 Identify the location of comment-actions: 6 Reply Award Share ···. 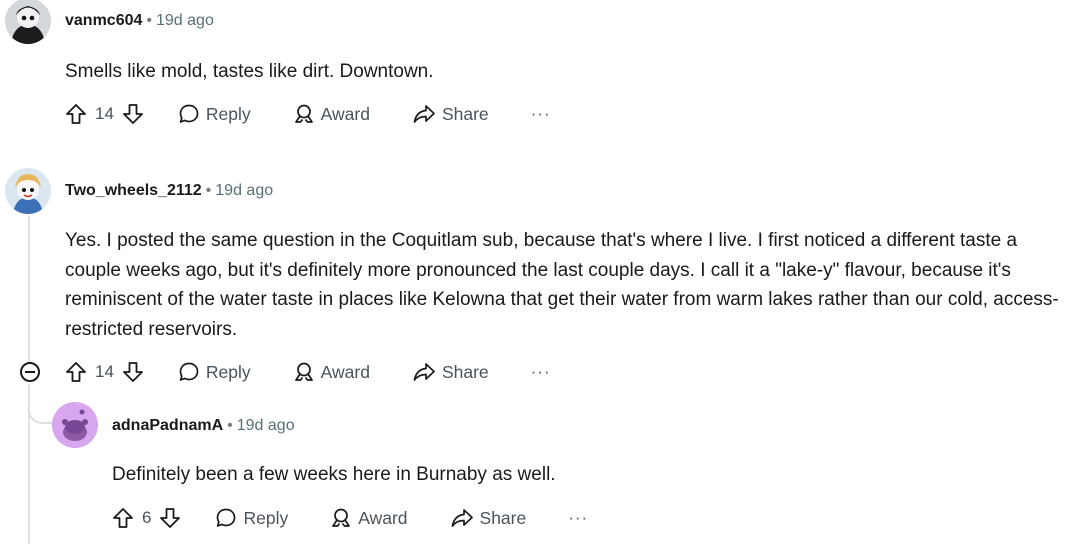
(350, 518).